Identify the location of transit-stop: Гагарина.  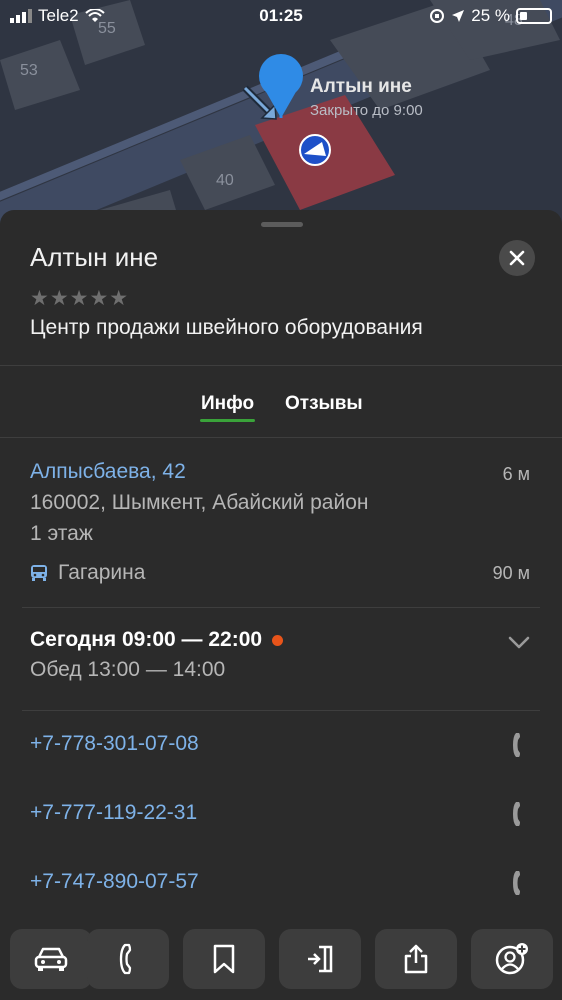
(87, 573).